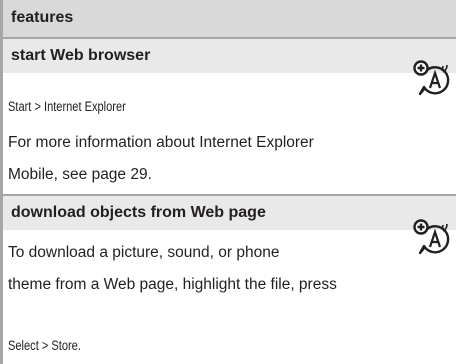  What do you see at coordinates (229, 56) in the screenshot?
I see `section-start-browser-heading: start Web browser` at bounding box center [229, 56].